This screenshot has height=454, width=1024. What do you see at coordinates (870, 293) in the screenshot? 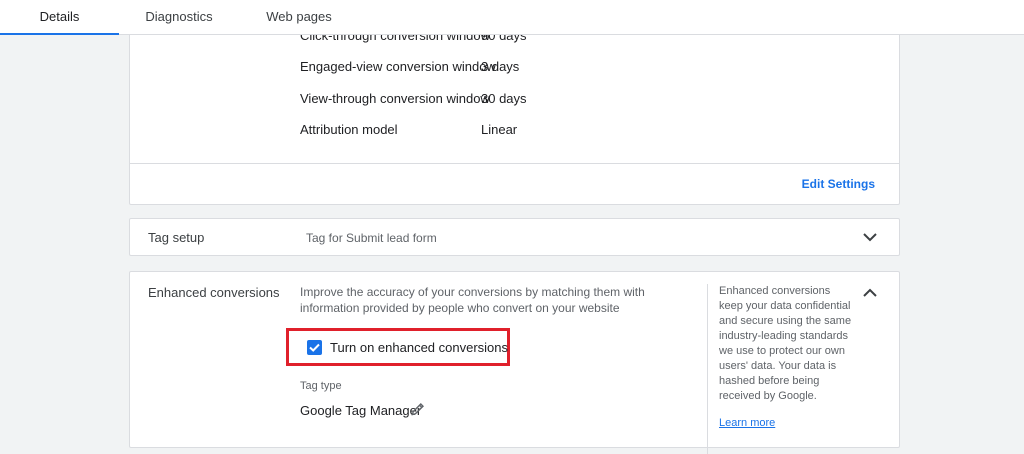
I see `chevron-up-icon` at bounding box center [870, 293].